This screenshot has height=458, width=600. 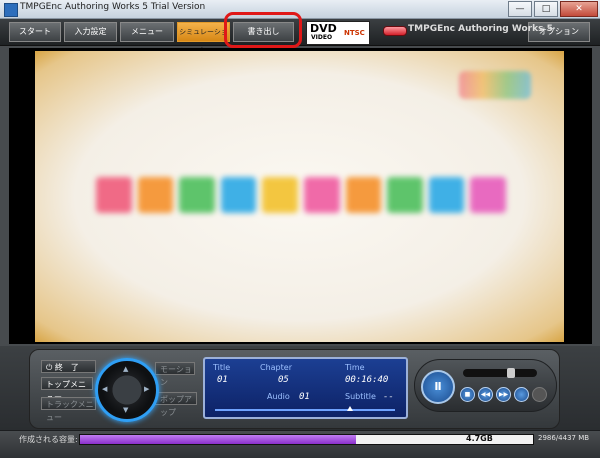 What do you see at coordinates (283, 380) in the screenshot?
I see `chapter-value: 05` at bounding box center [283, 380].